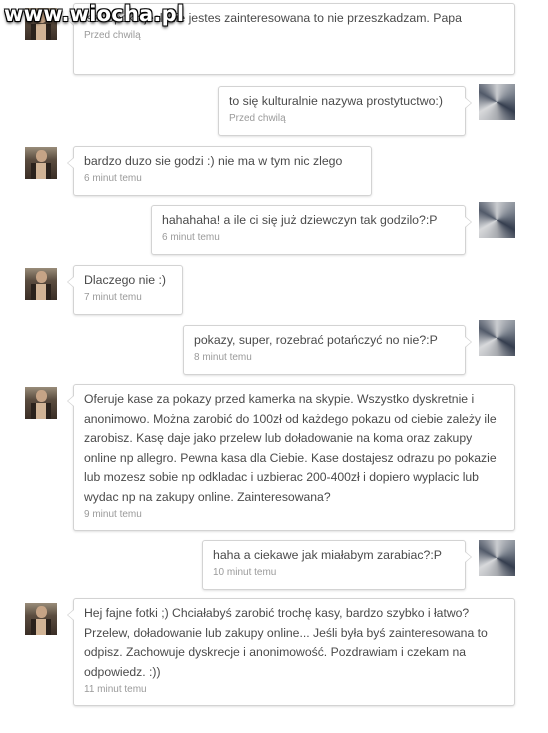 The height and width of the screenshot is (733, 548). What do you see at coordinates (336, 101) in the screenshot?
I see `message-text: to się kulturalnie nazywa prostytuctwo:)` at bounding box center [336, 101].